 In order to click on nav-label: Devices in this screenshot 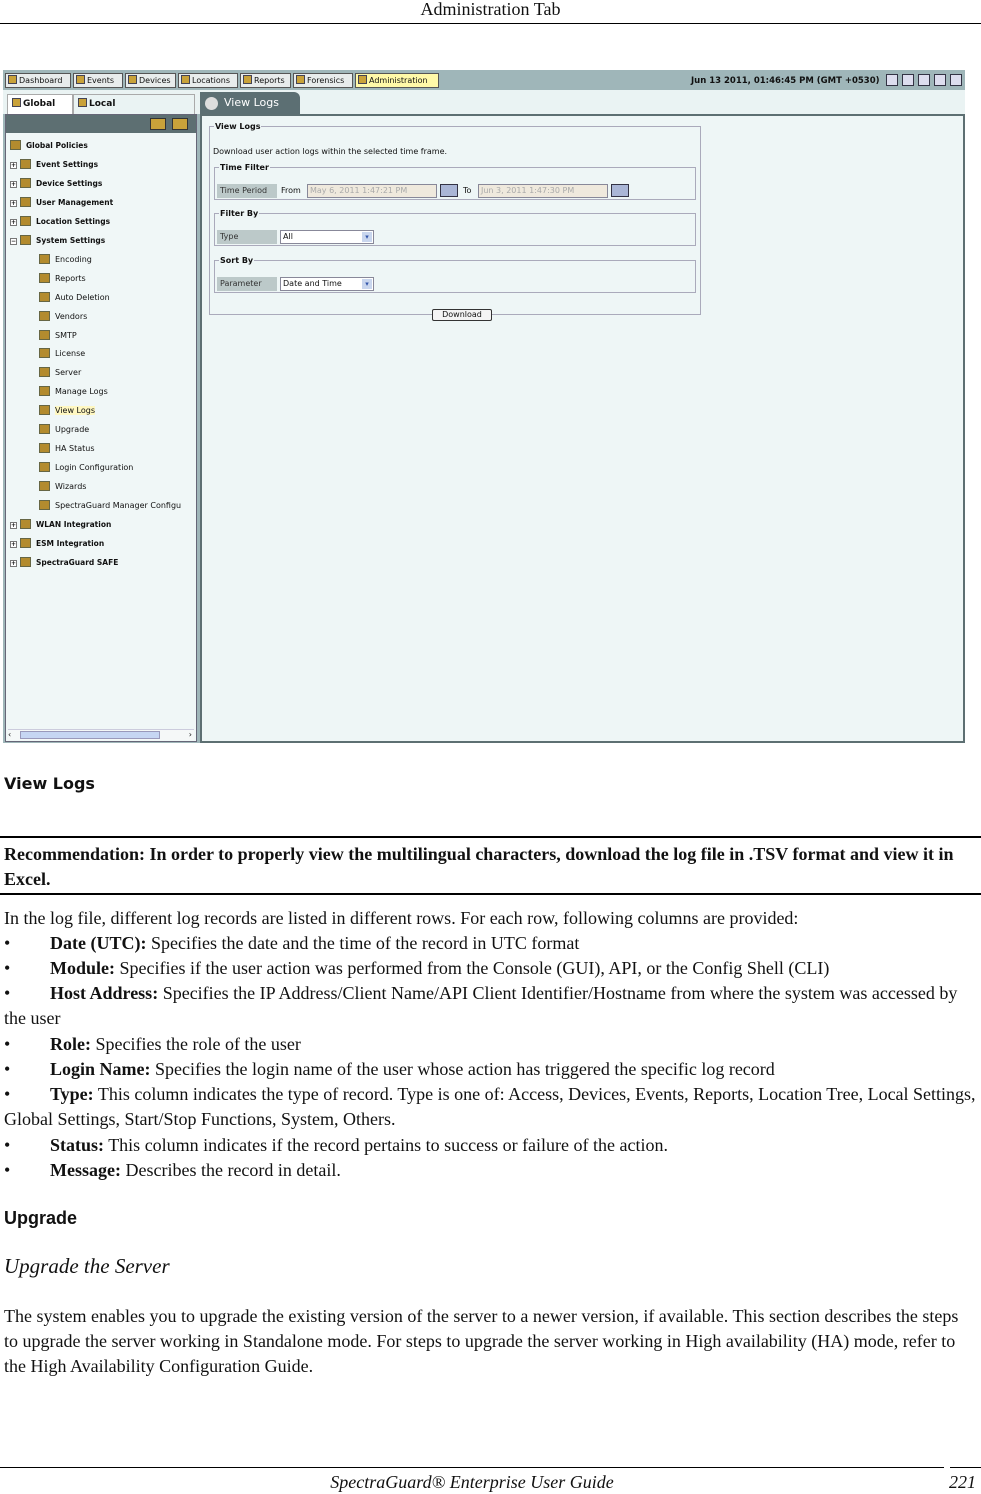, I will do `click(155, 80)`.